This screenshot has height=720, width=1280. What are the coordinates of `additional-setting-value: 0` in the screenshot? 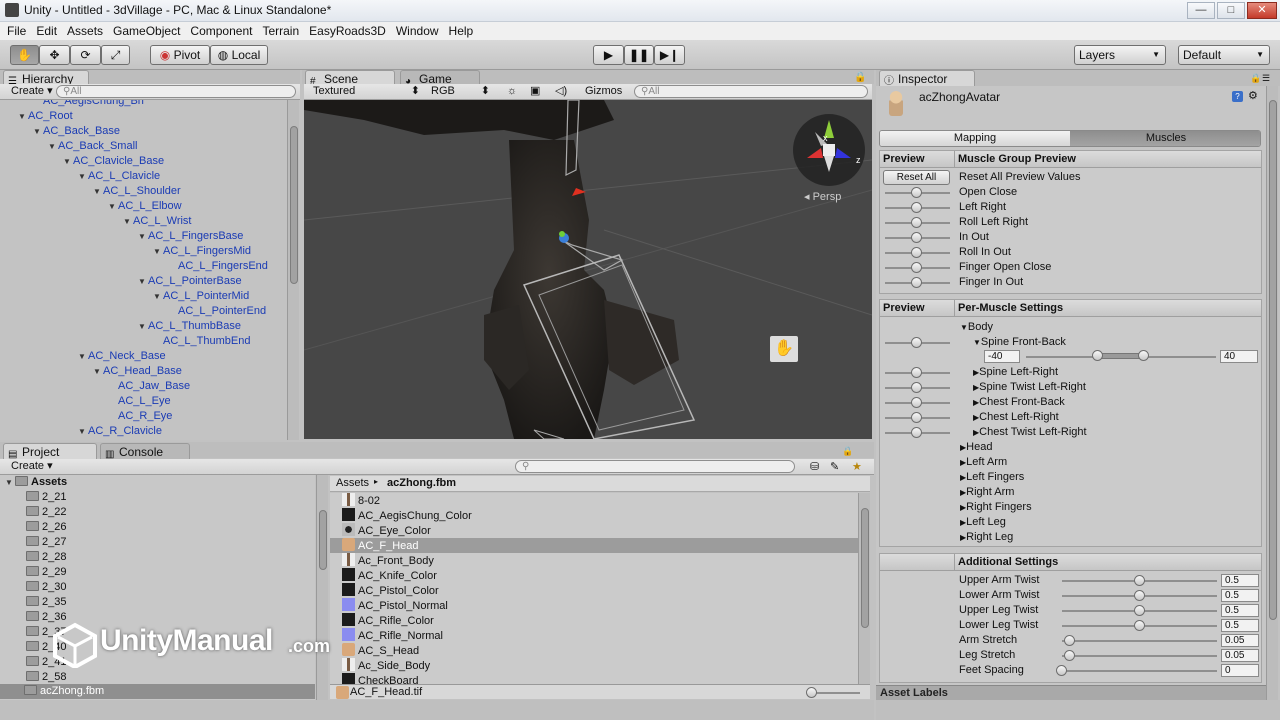 It's located at (1240, 670).